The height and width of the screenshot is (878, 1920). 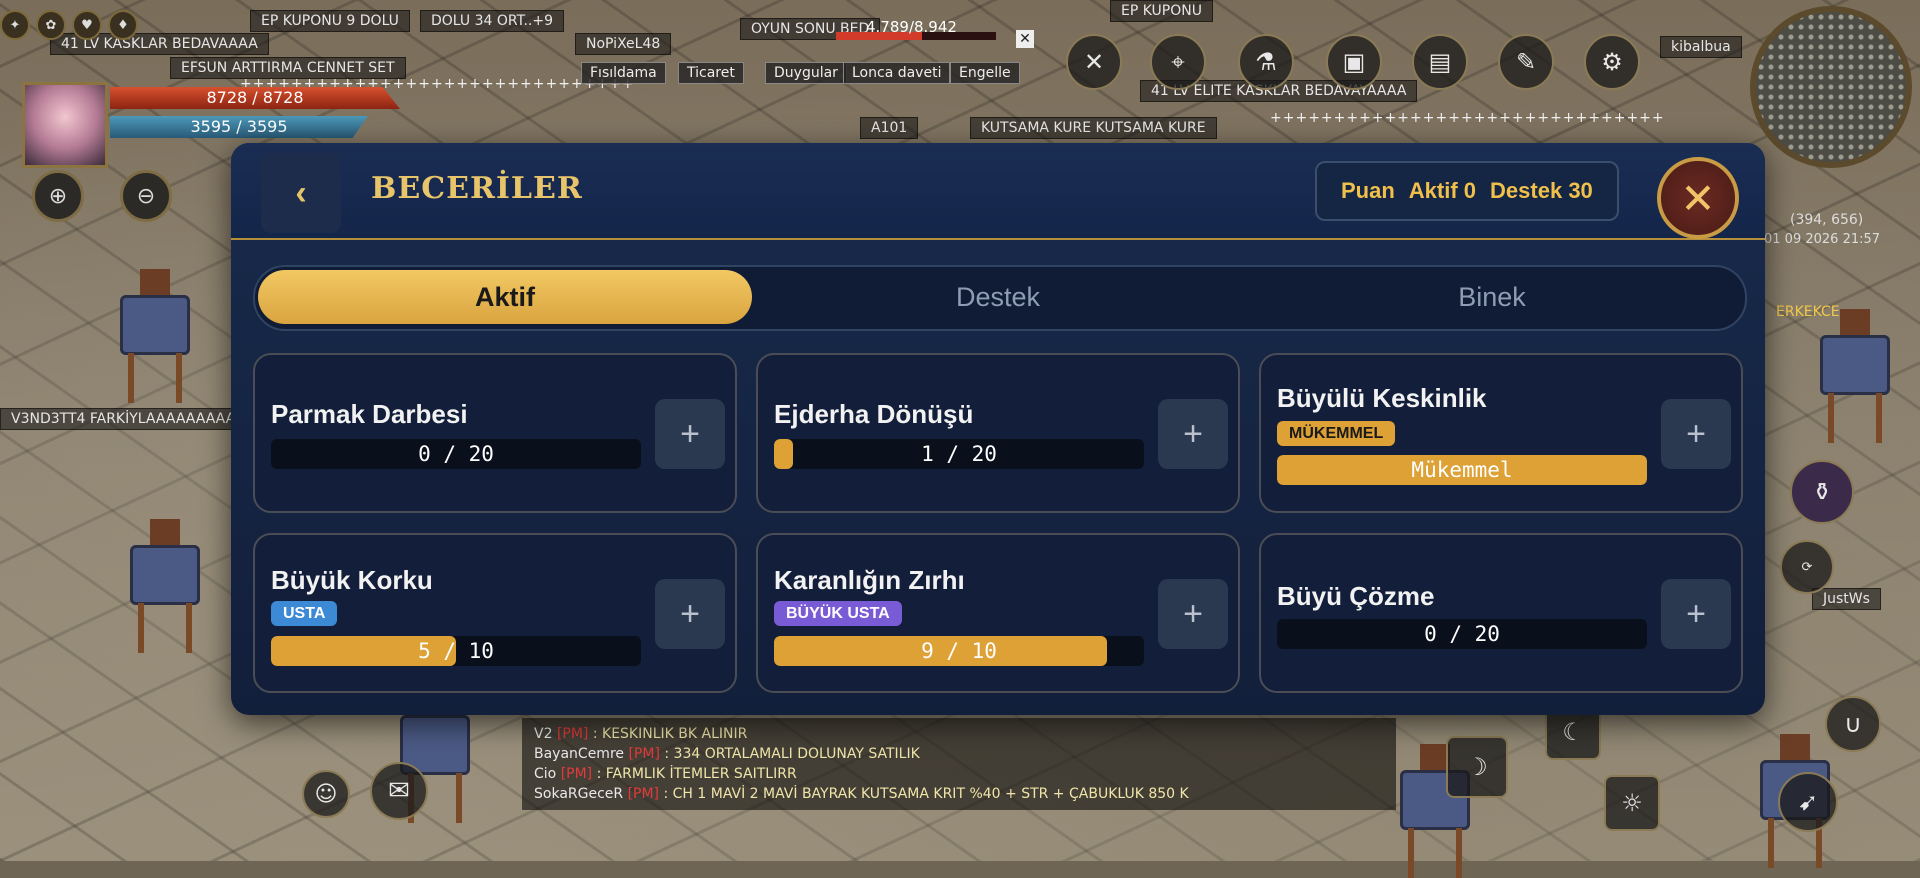 What do you see at coordinates (123, 25) in the screenshot?
I see `mp-potion-icon: ♦` at bounding box center [123, 25].